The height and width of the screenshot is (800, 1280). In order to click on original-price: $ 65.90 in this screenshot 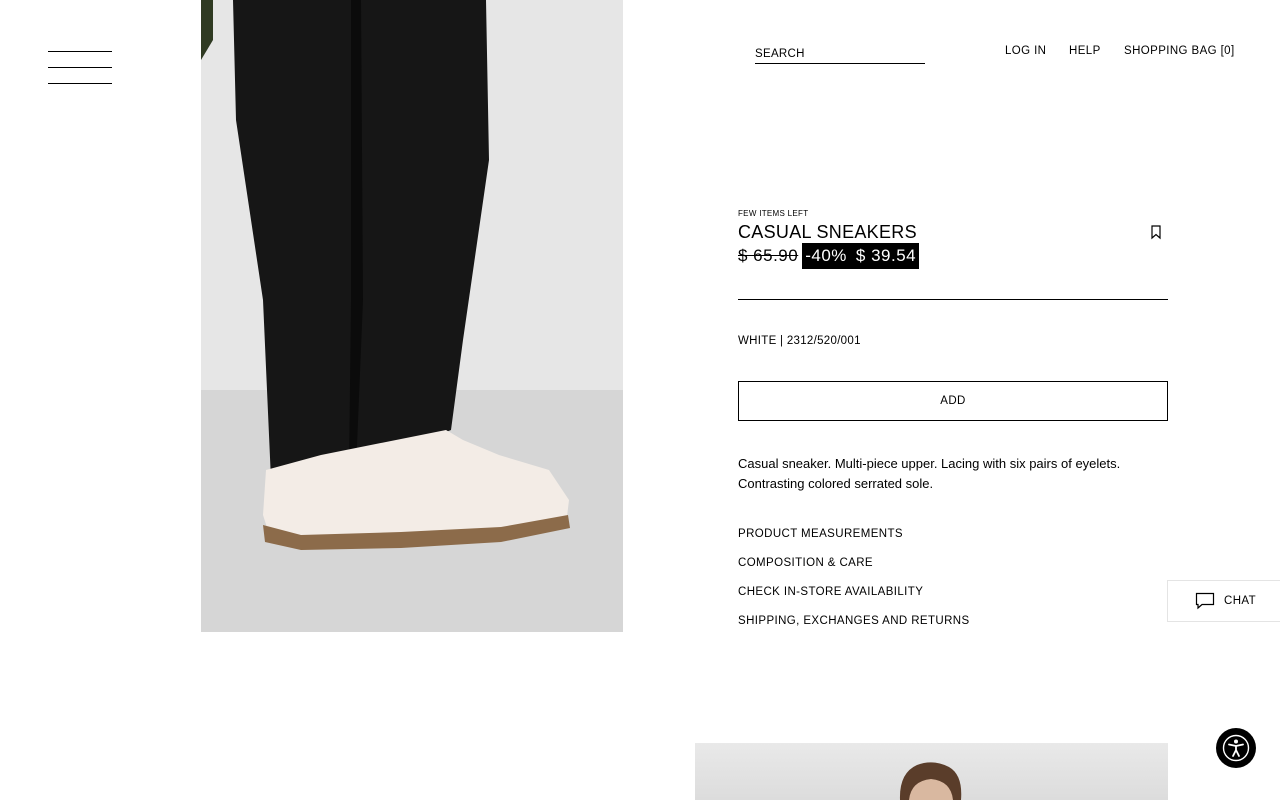, I will do `click(768, 255)`.